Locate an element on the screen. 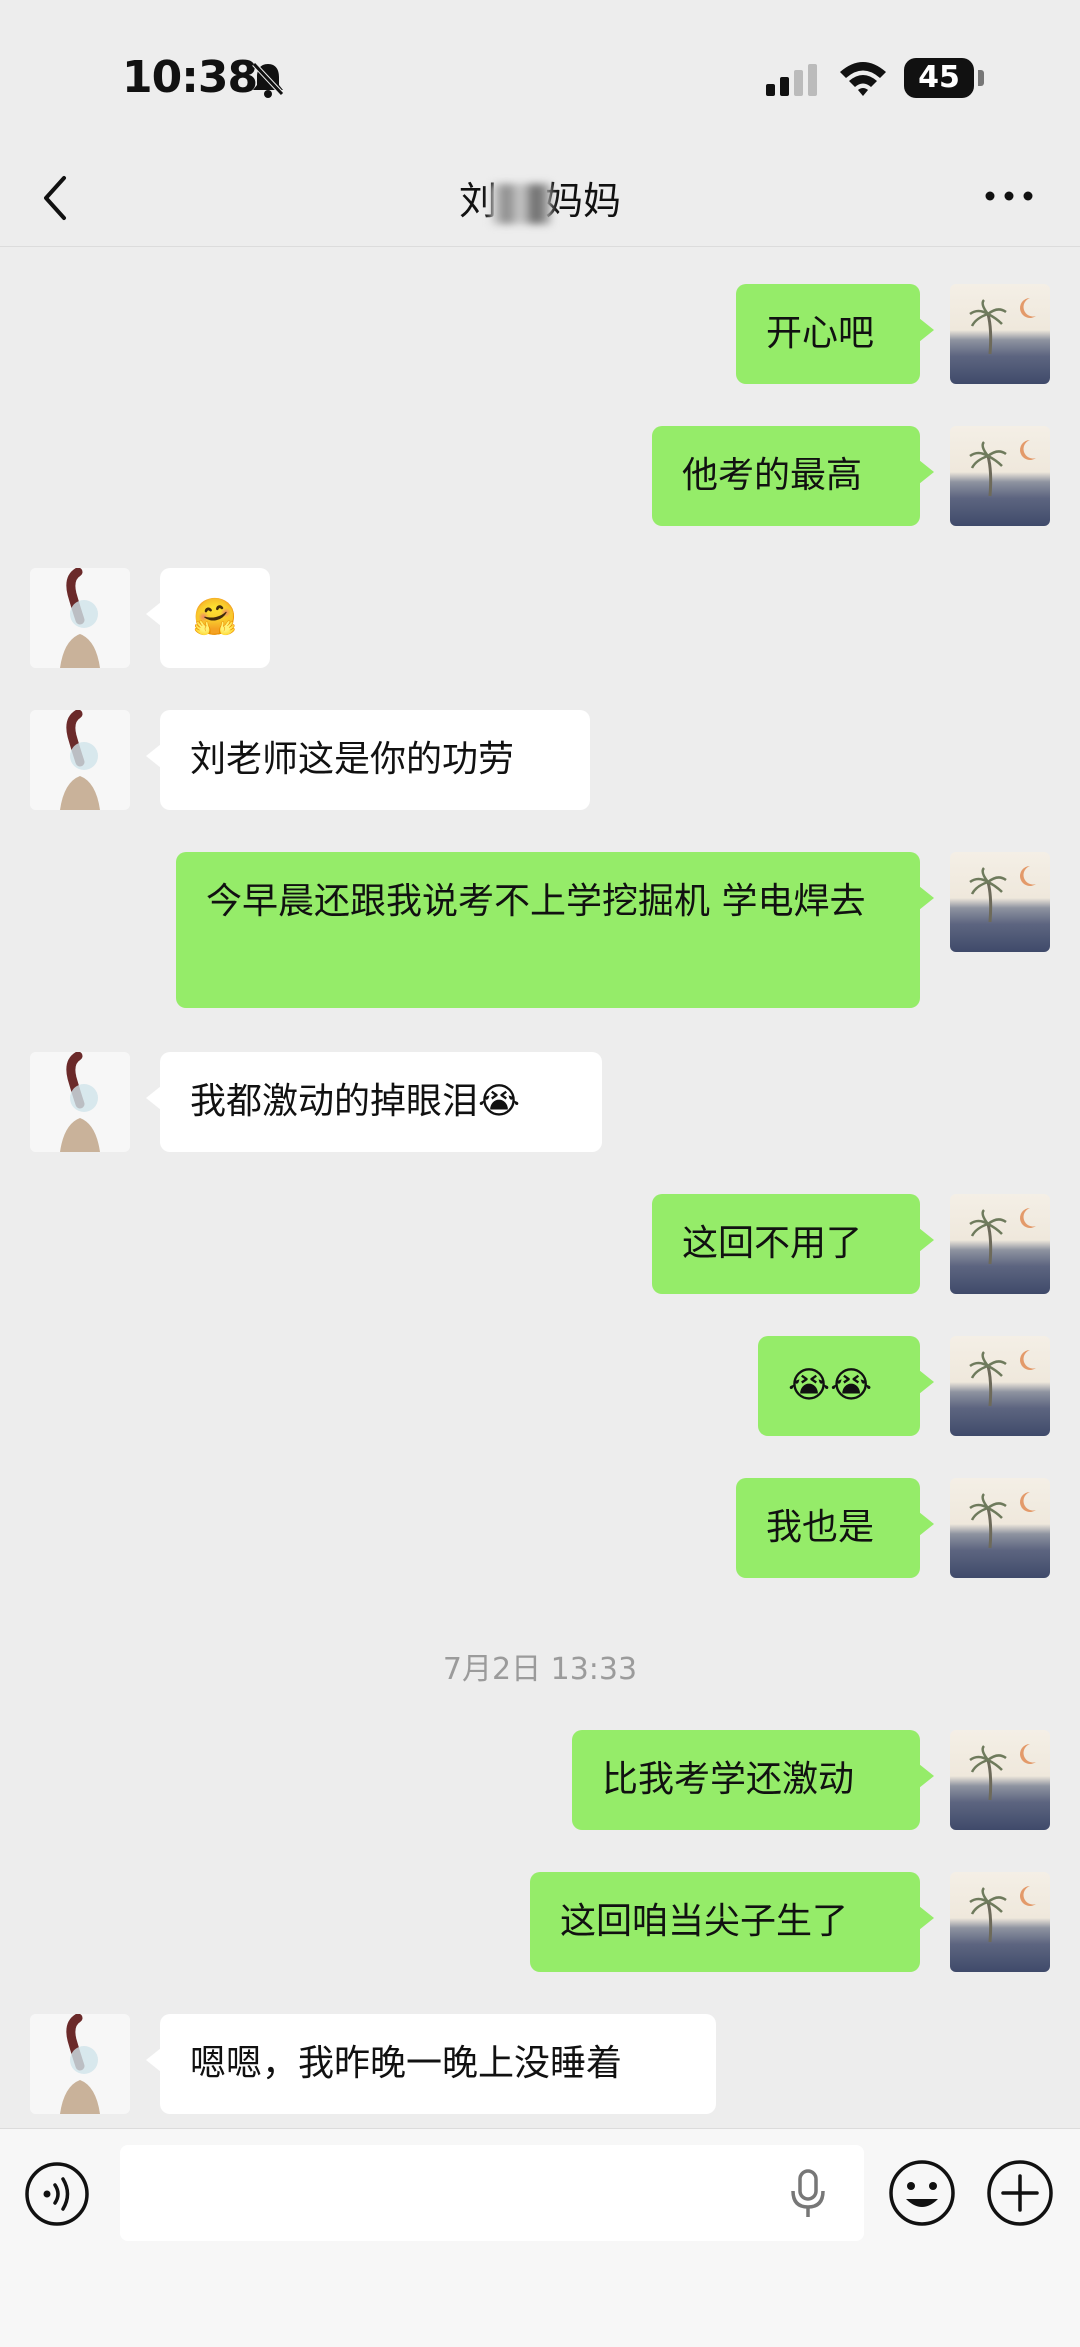 The image size is (1080, 2347). microphone-icon is located at coordinates (808, 2194).